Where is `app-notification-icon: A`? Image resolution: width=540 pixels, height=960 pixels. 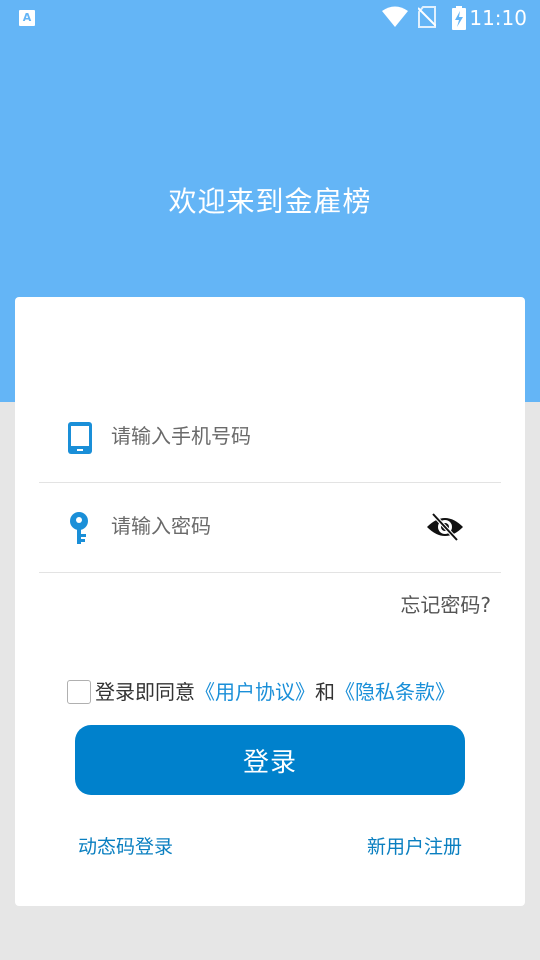
app-notification-icon: A is located at coordinates (27, 18).